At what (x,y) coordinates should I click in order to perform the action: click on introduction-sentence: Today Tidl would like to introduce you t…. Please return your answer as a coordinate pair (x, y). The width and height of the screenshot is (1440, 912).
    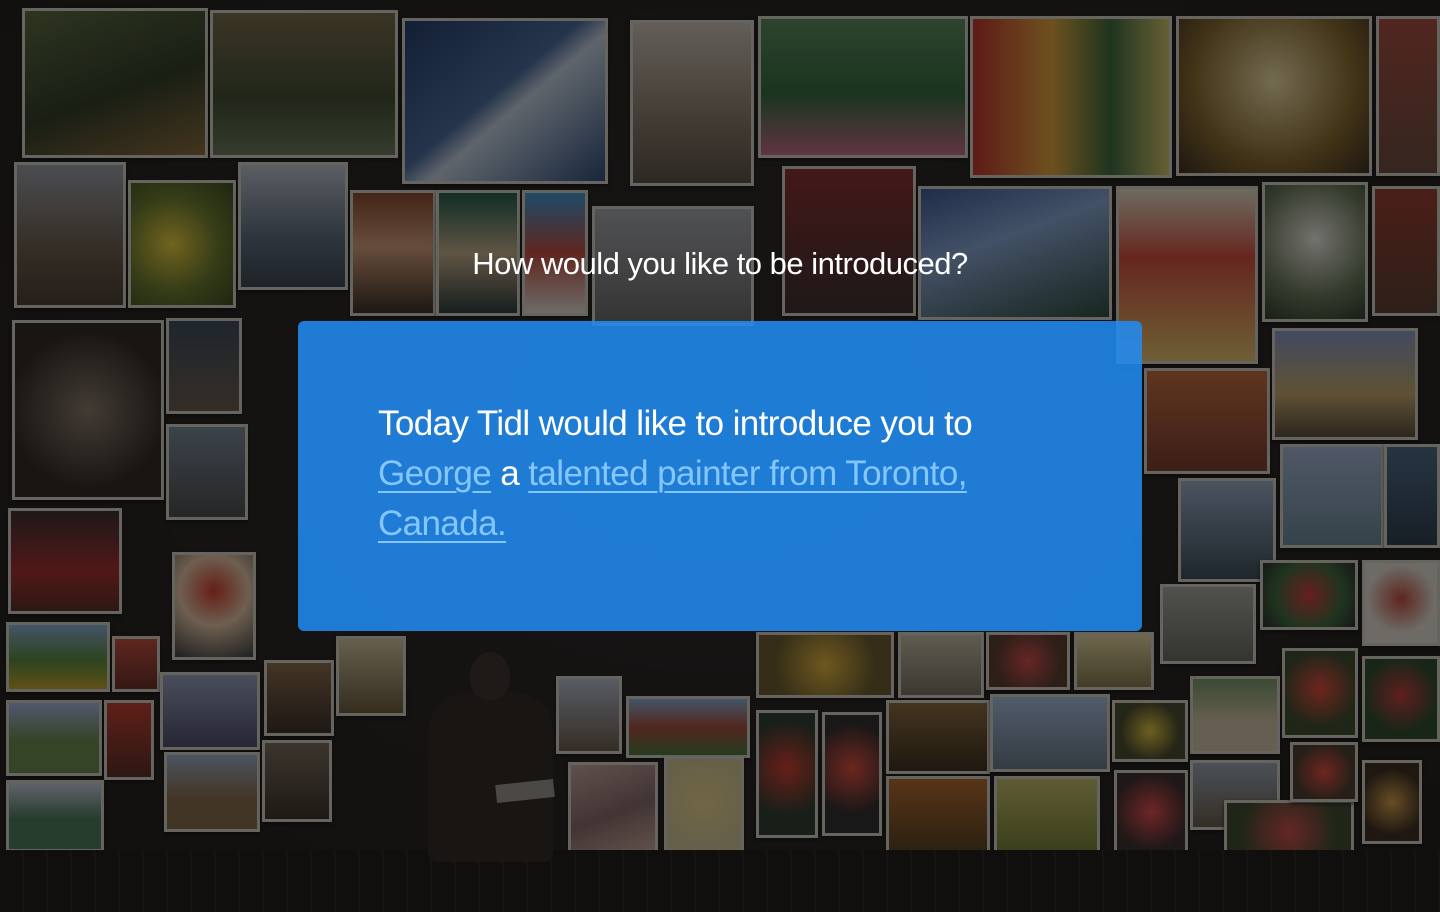
    Looking at the image, I should click on (708, 474).